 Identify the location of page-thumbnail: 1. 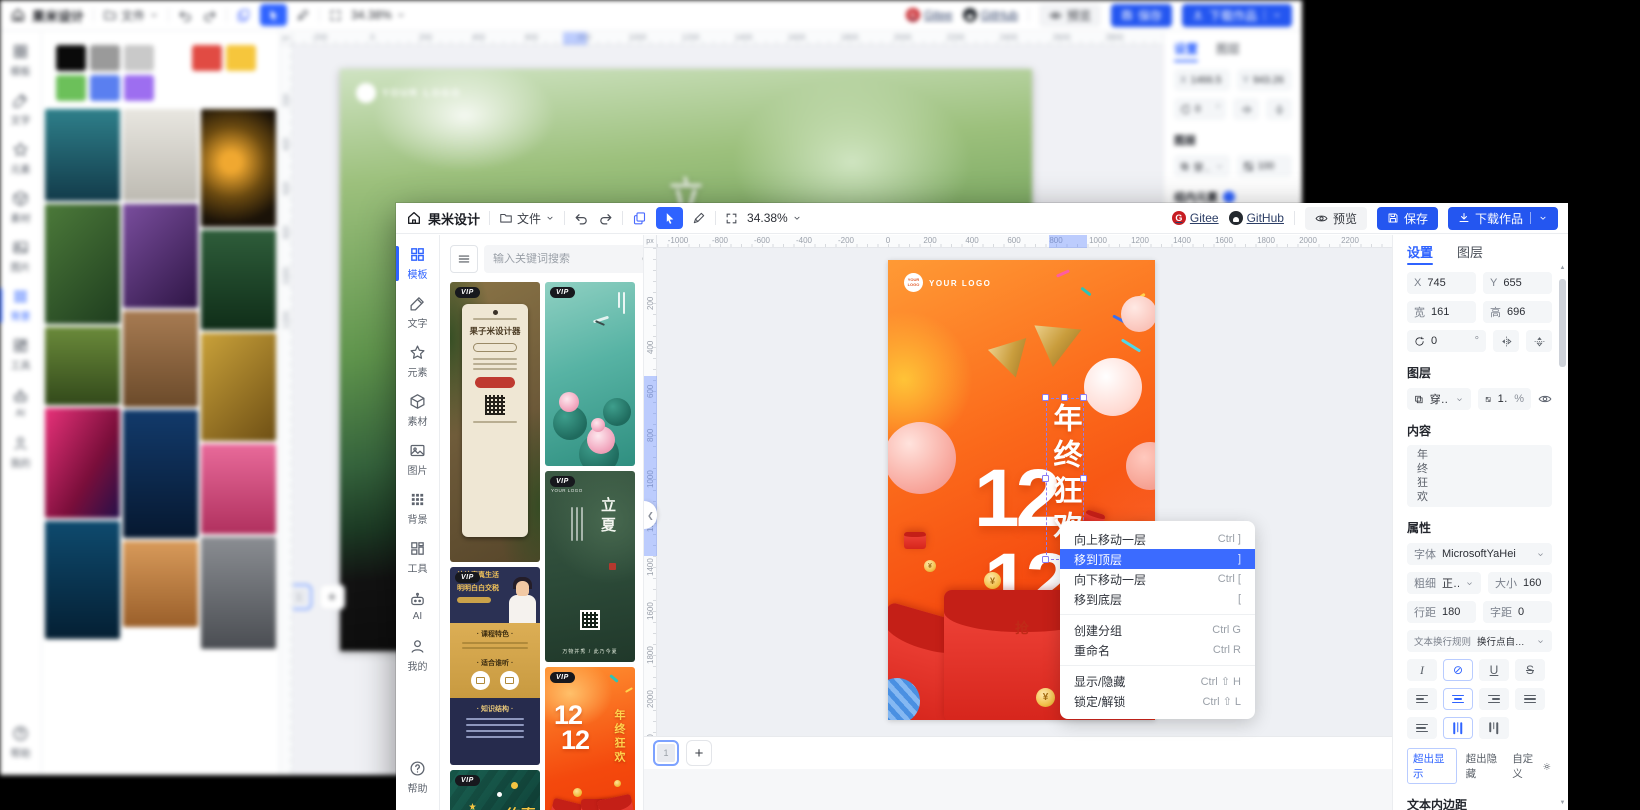
(666, 753).